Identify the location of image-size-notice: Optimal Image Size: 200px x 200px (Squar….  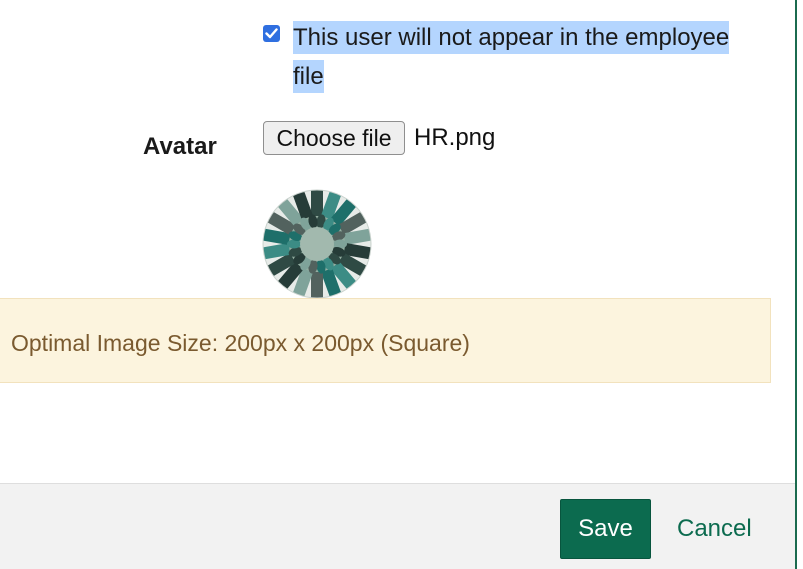
(385, 340).